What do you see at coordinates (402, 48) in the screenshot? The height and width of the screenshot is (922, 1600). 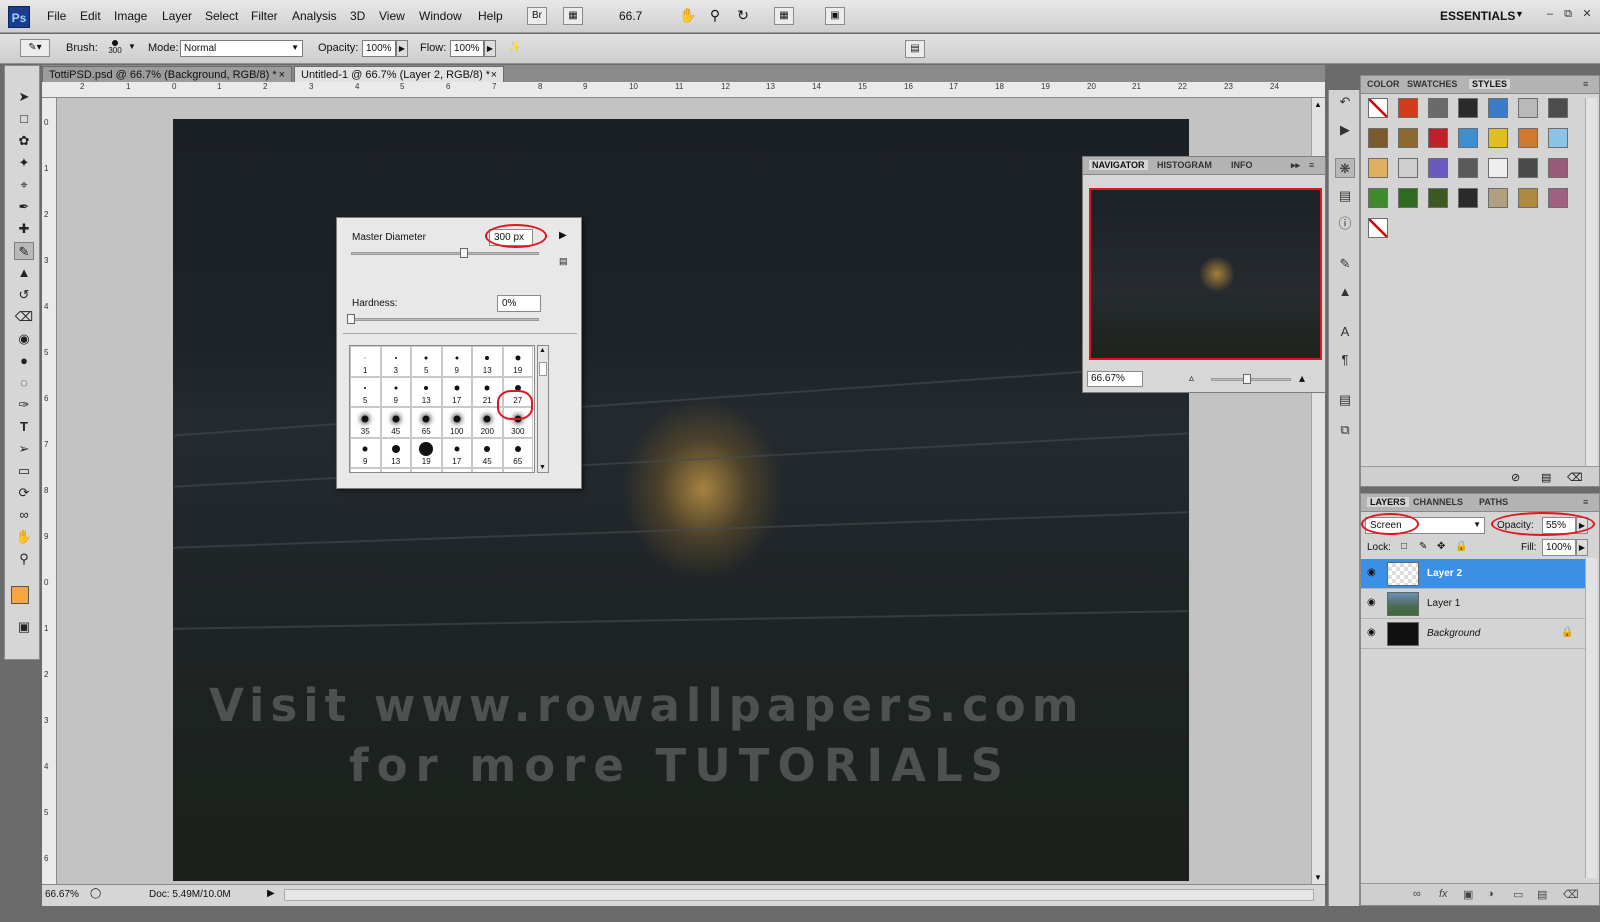 I see `opacity-slider-button: ▶` at bounding box center [402, 48].